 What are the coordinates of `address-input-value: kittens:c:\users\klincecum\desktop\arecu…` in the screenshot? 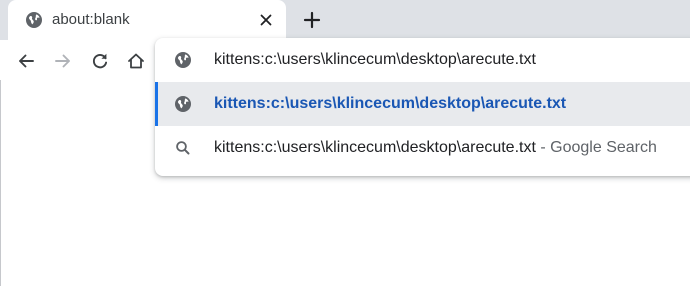 It's located at (375, 60).